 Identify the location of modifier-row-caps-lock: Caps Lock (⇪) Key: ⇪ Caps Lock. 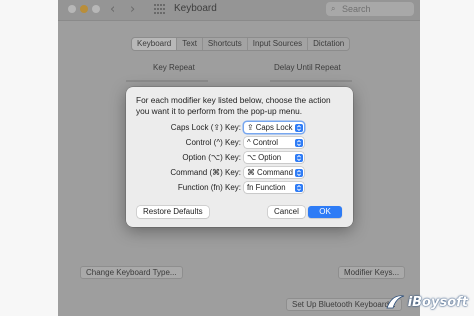
(239, 128).